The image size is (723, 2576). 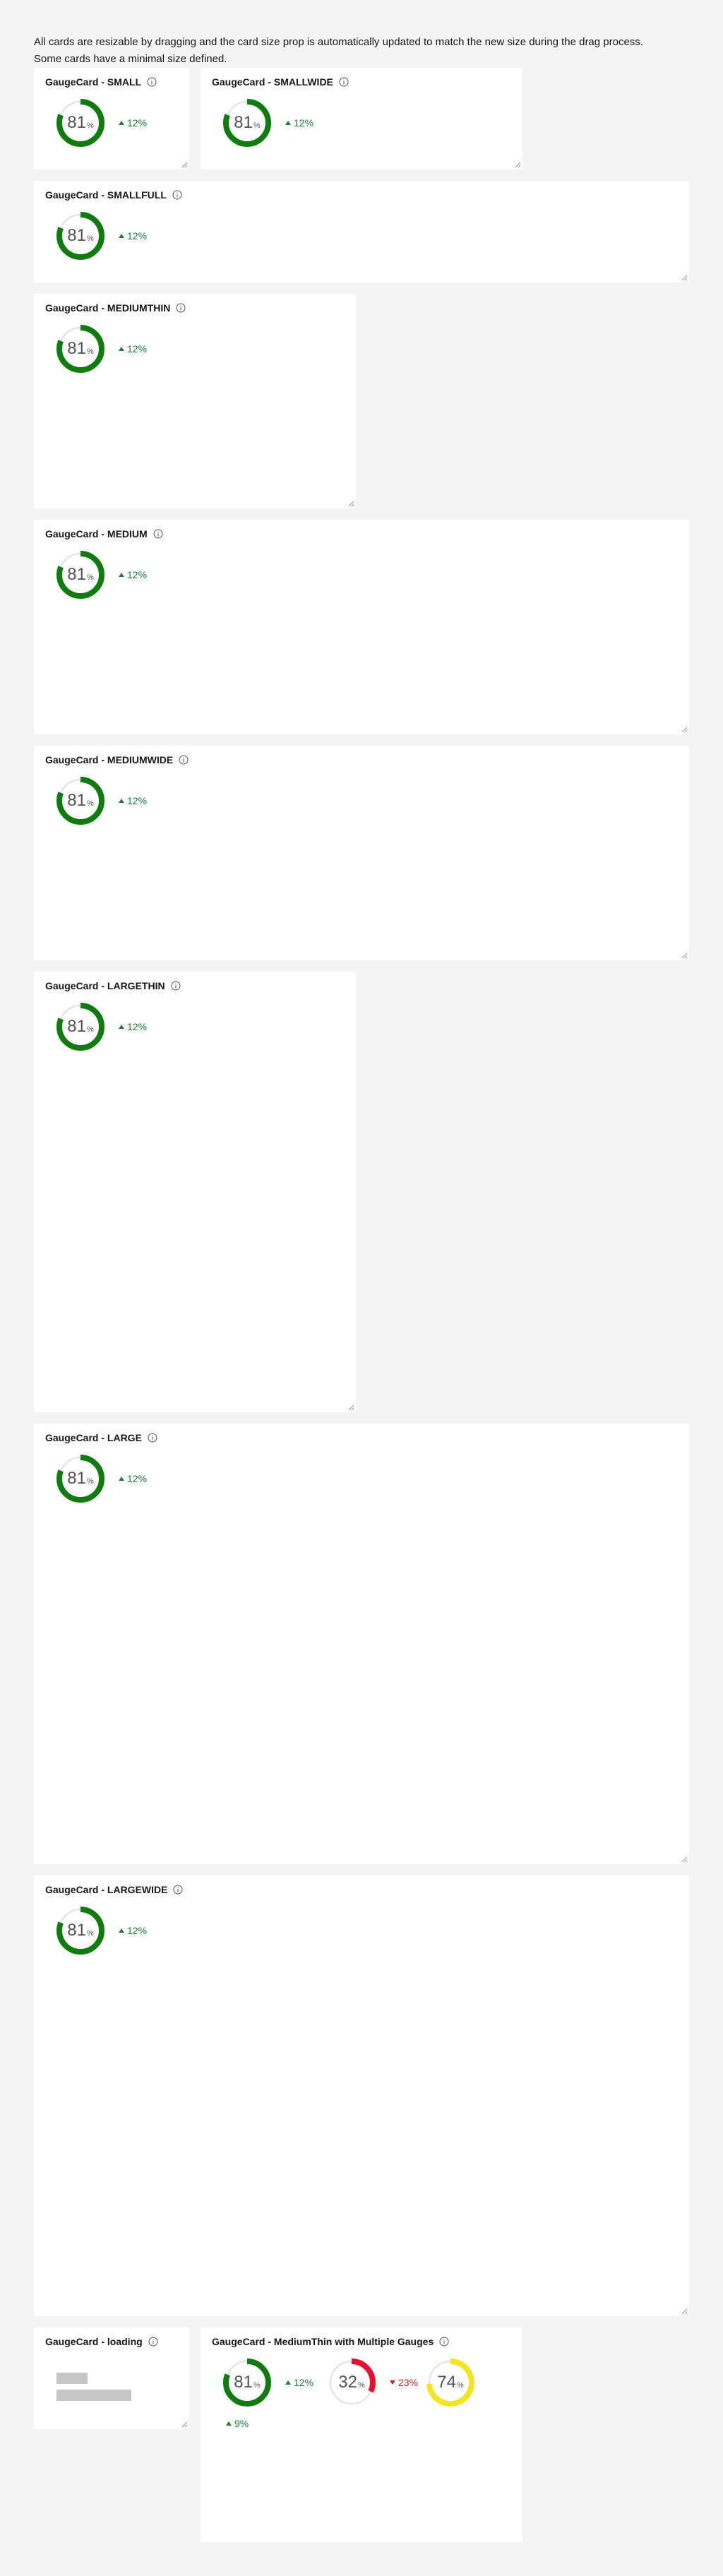 I want to click on card-title: GaugeCard - MEDIUM, so click(x=104, y=534).